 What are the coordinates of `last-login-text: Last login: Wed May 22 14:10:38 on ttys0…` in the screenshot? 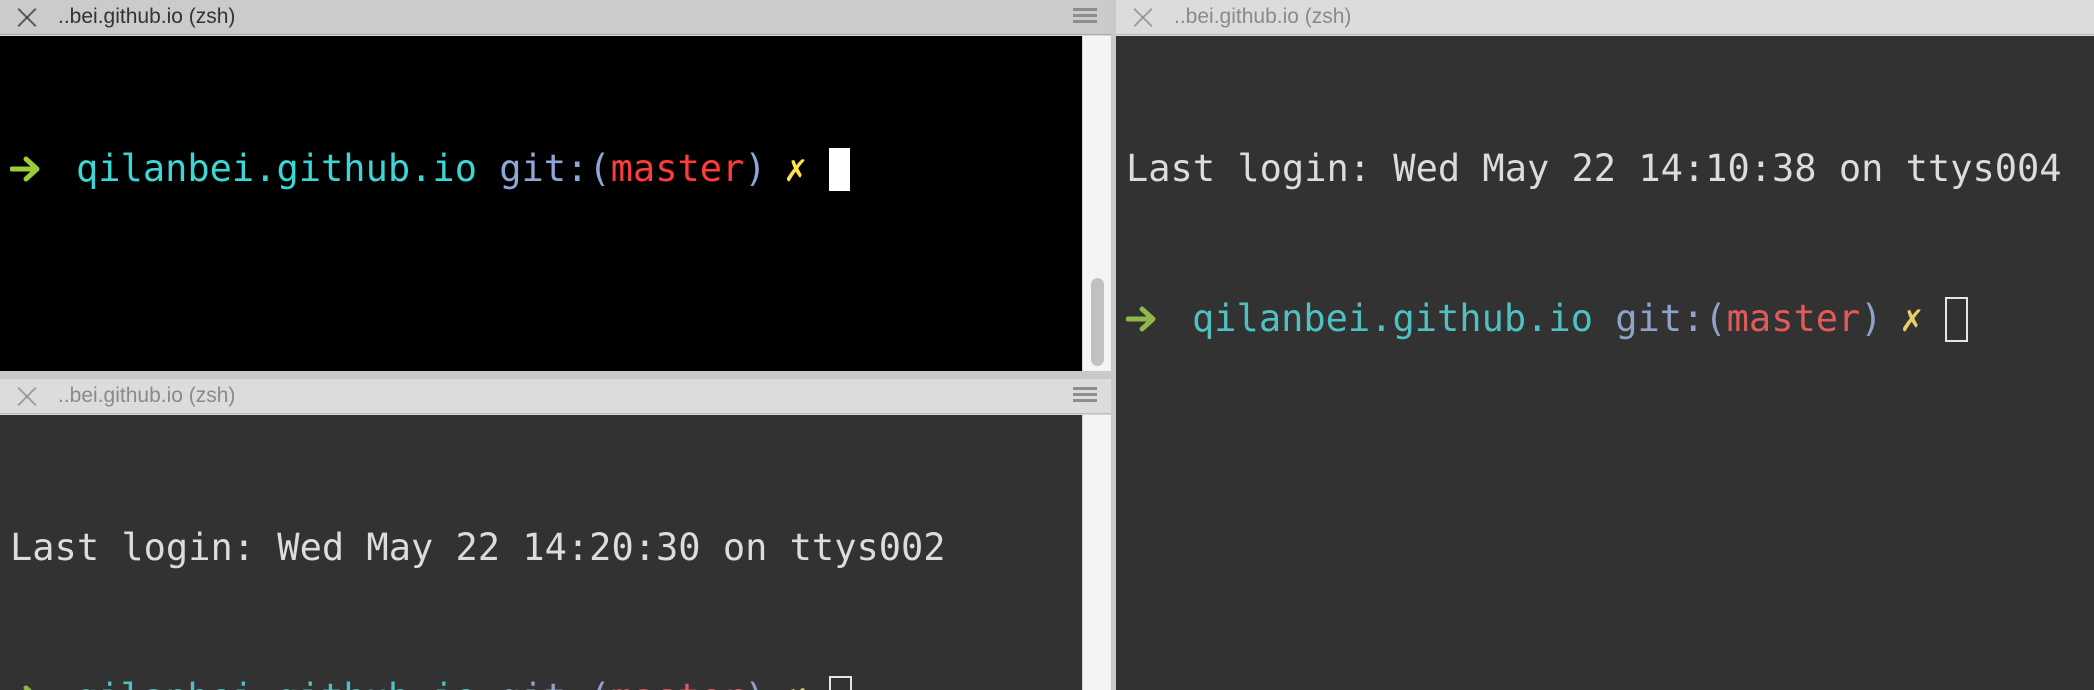 It's located at (1594, 168).